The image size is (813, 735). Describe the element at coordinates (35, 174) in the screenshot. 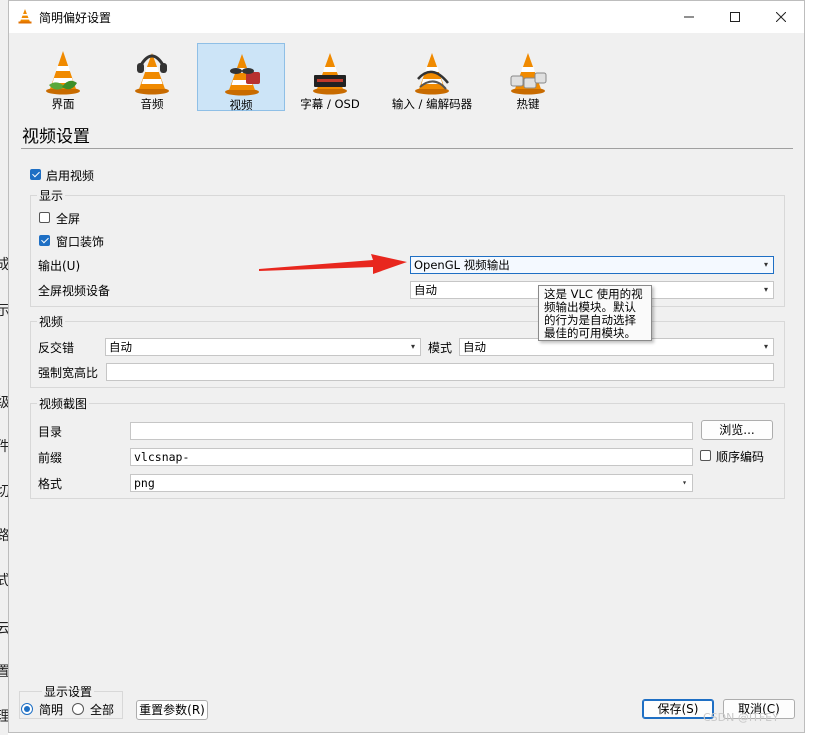

I see `enable-video-checkbox` at that location.